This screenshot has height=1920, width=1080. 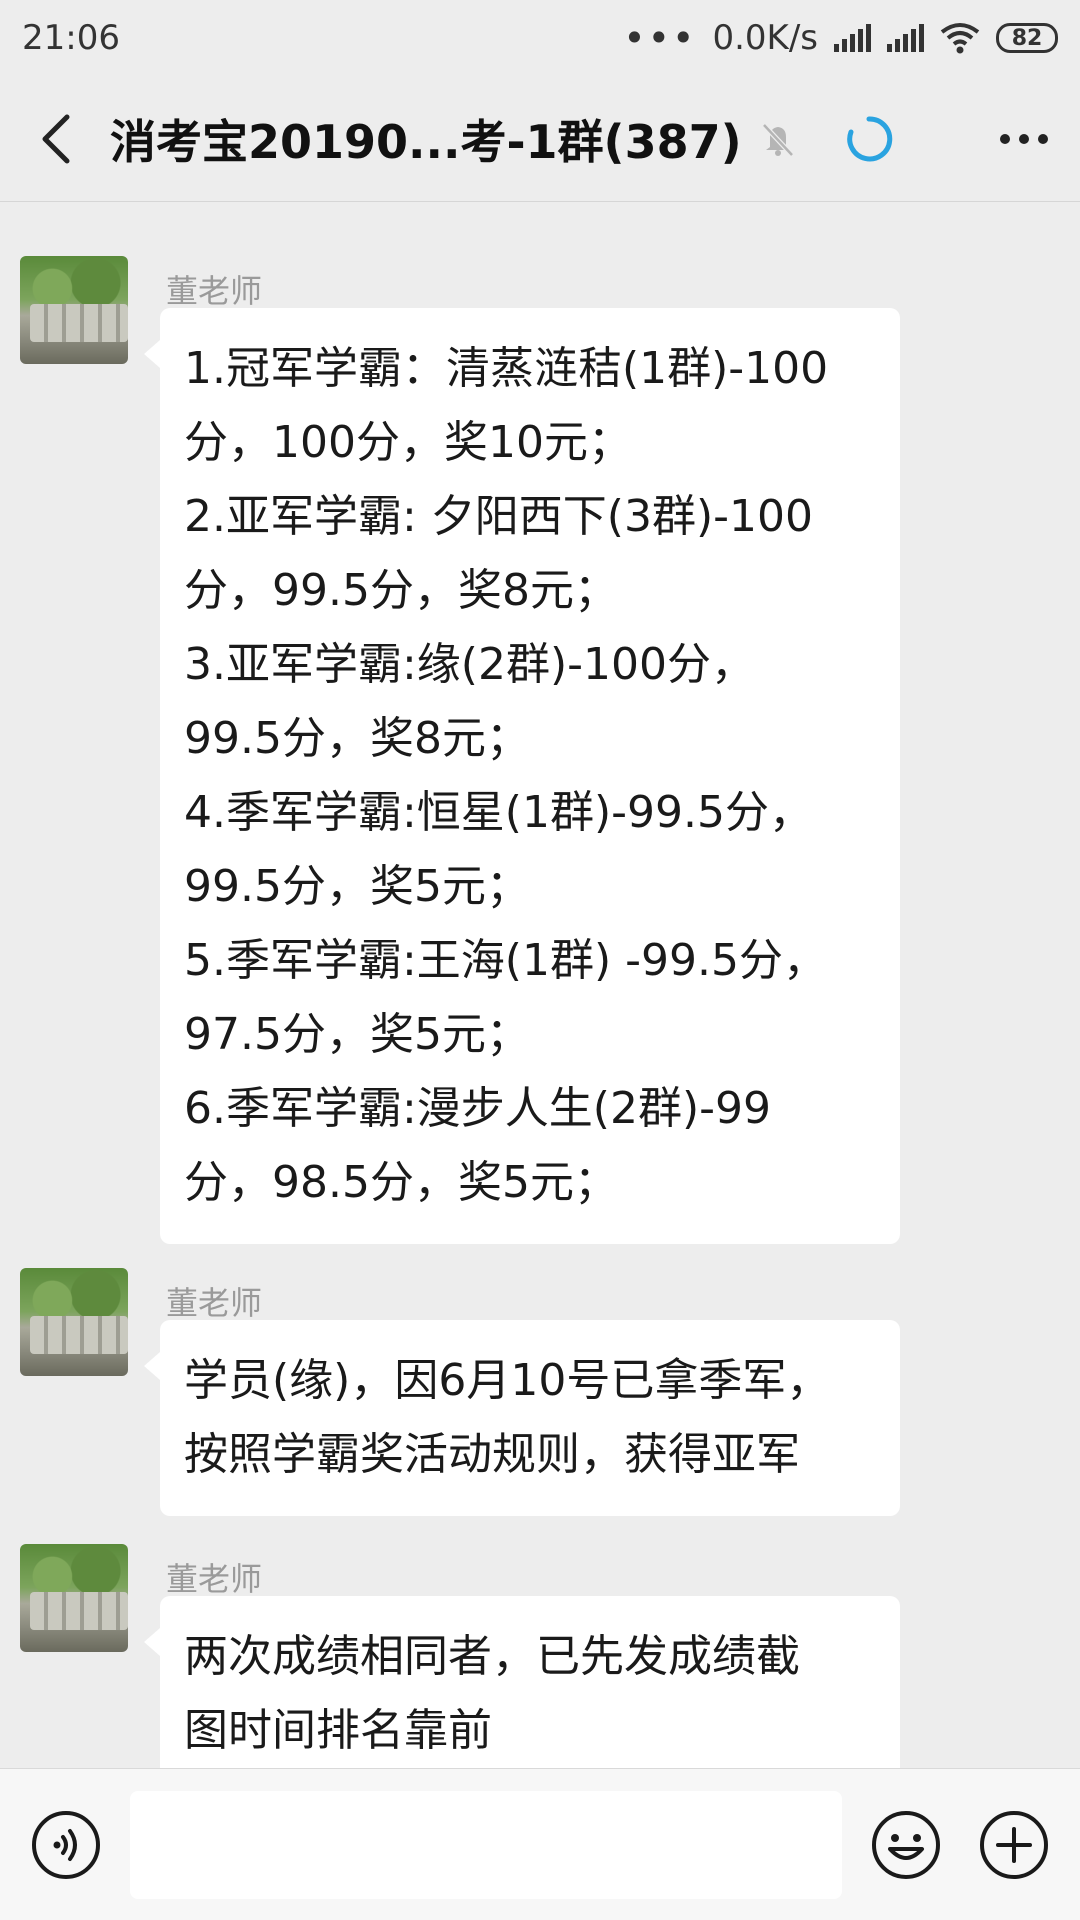 What do you see at coordinates (71, 38) in the screenshot?
I see `status-time: 21:06` at bounding box center [71, 38].